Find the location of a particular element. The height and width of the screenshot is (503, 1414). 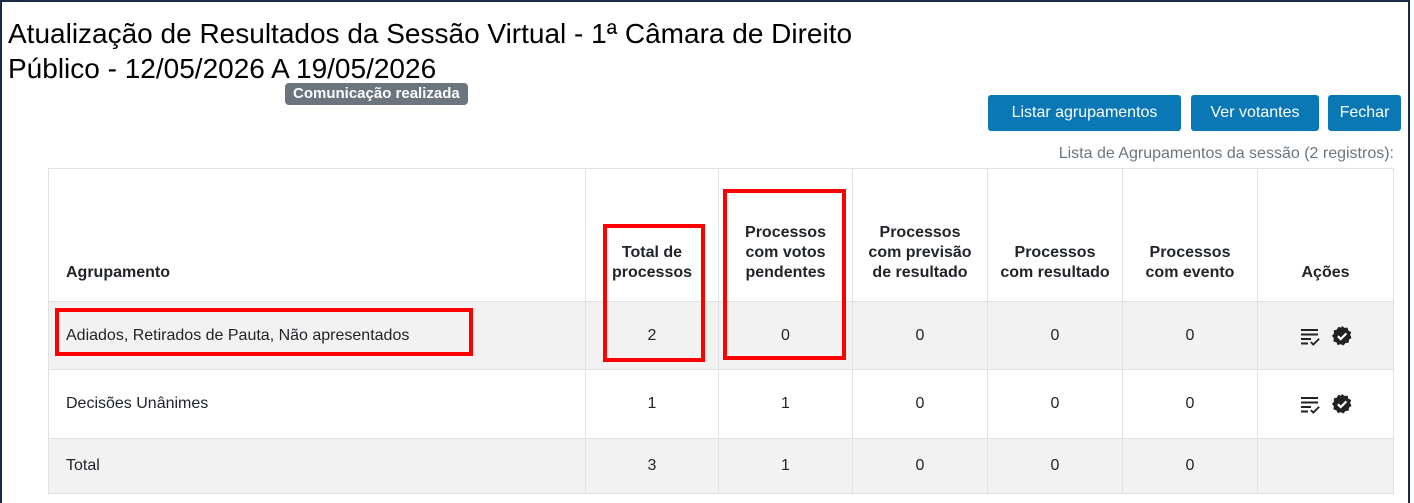

cell-actions-empty is located at coordinates (1325, 466).